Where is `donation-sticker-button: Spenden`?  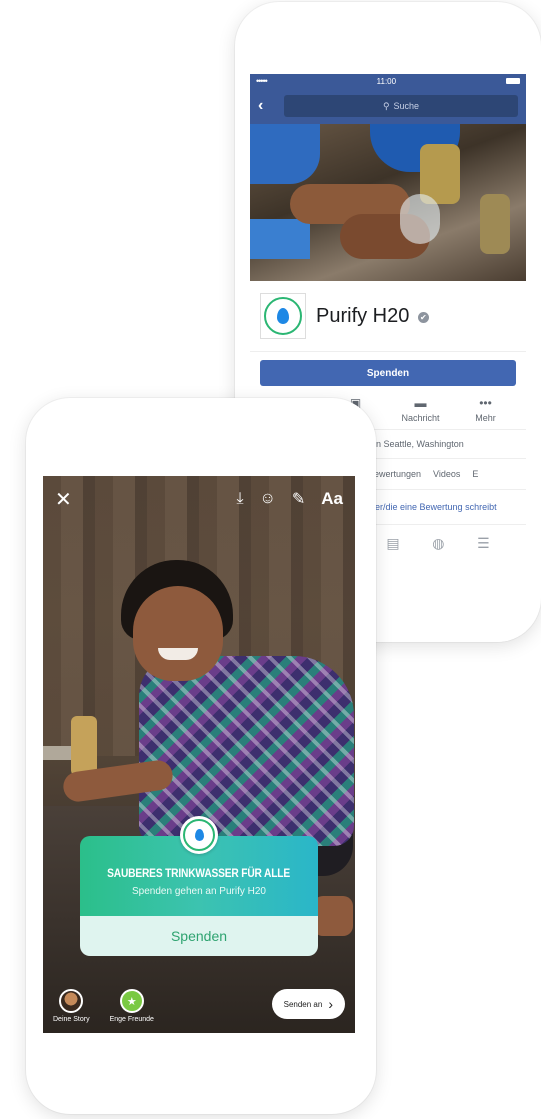 donation-sticker-button: Spenden is located at coordinates (199, 936).